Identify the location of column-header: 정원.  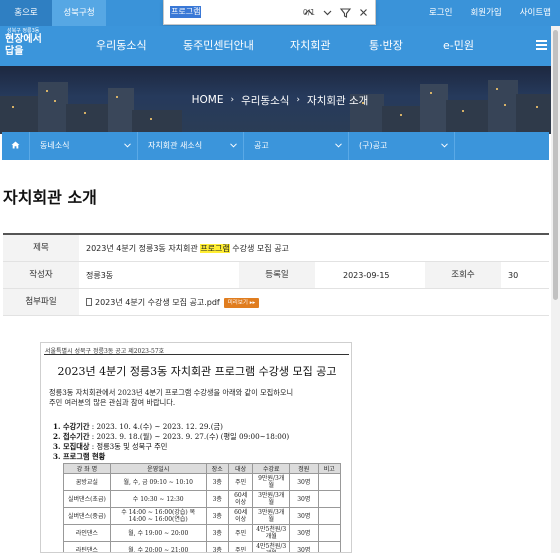
(304, 468).